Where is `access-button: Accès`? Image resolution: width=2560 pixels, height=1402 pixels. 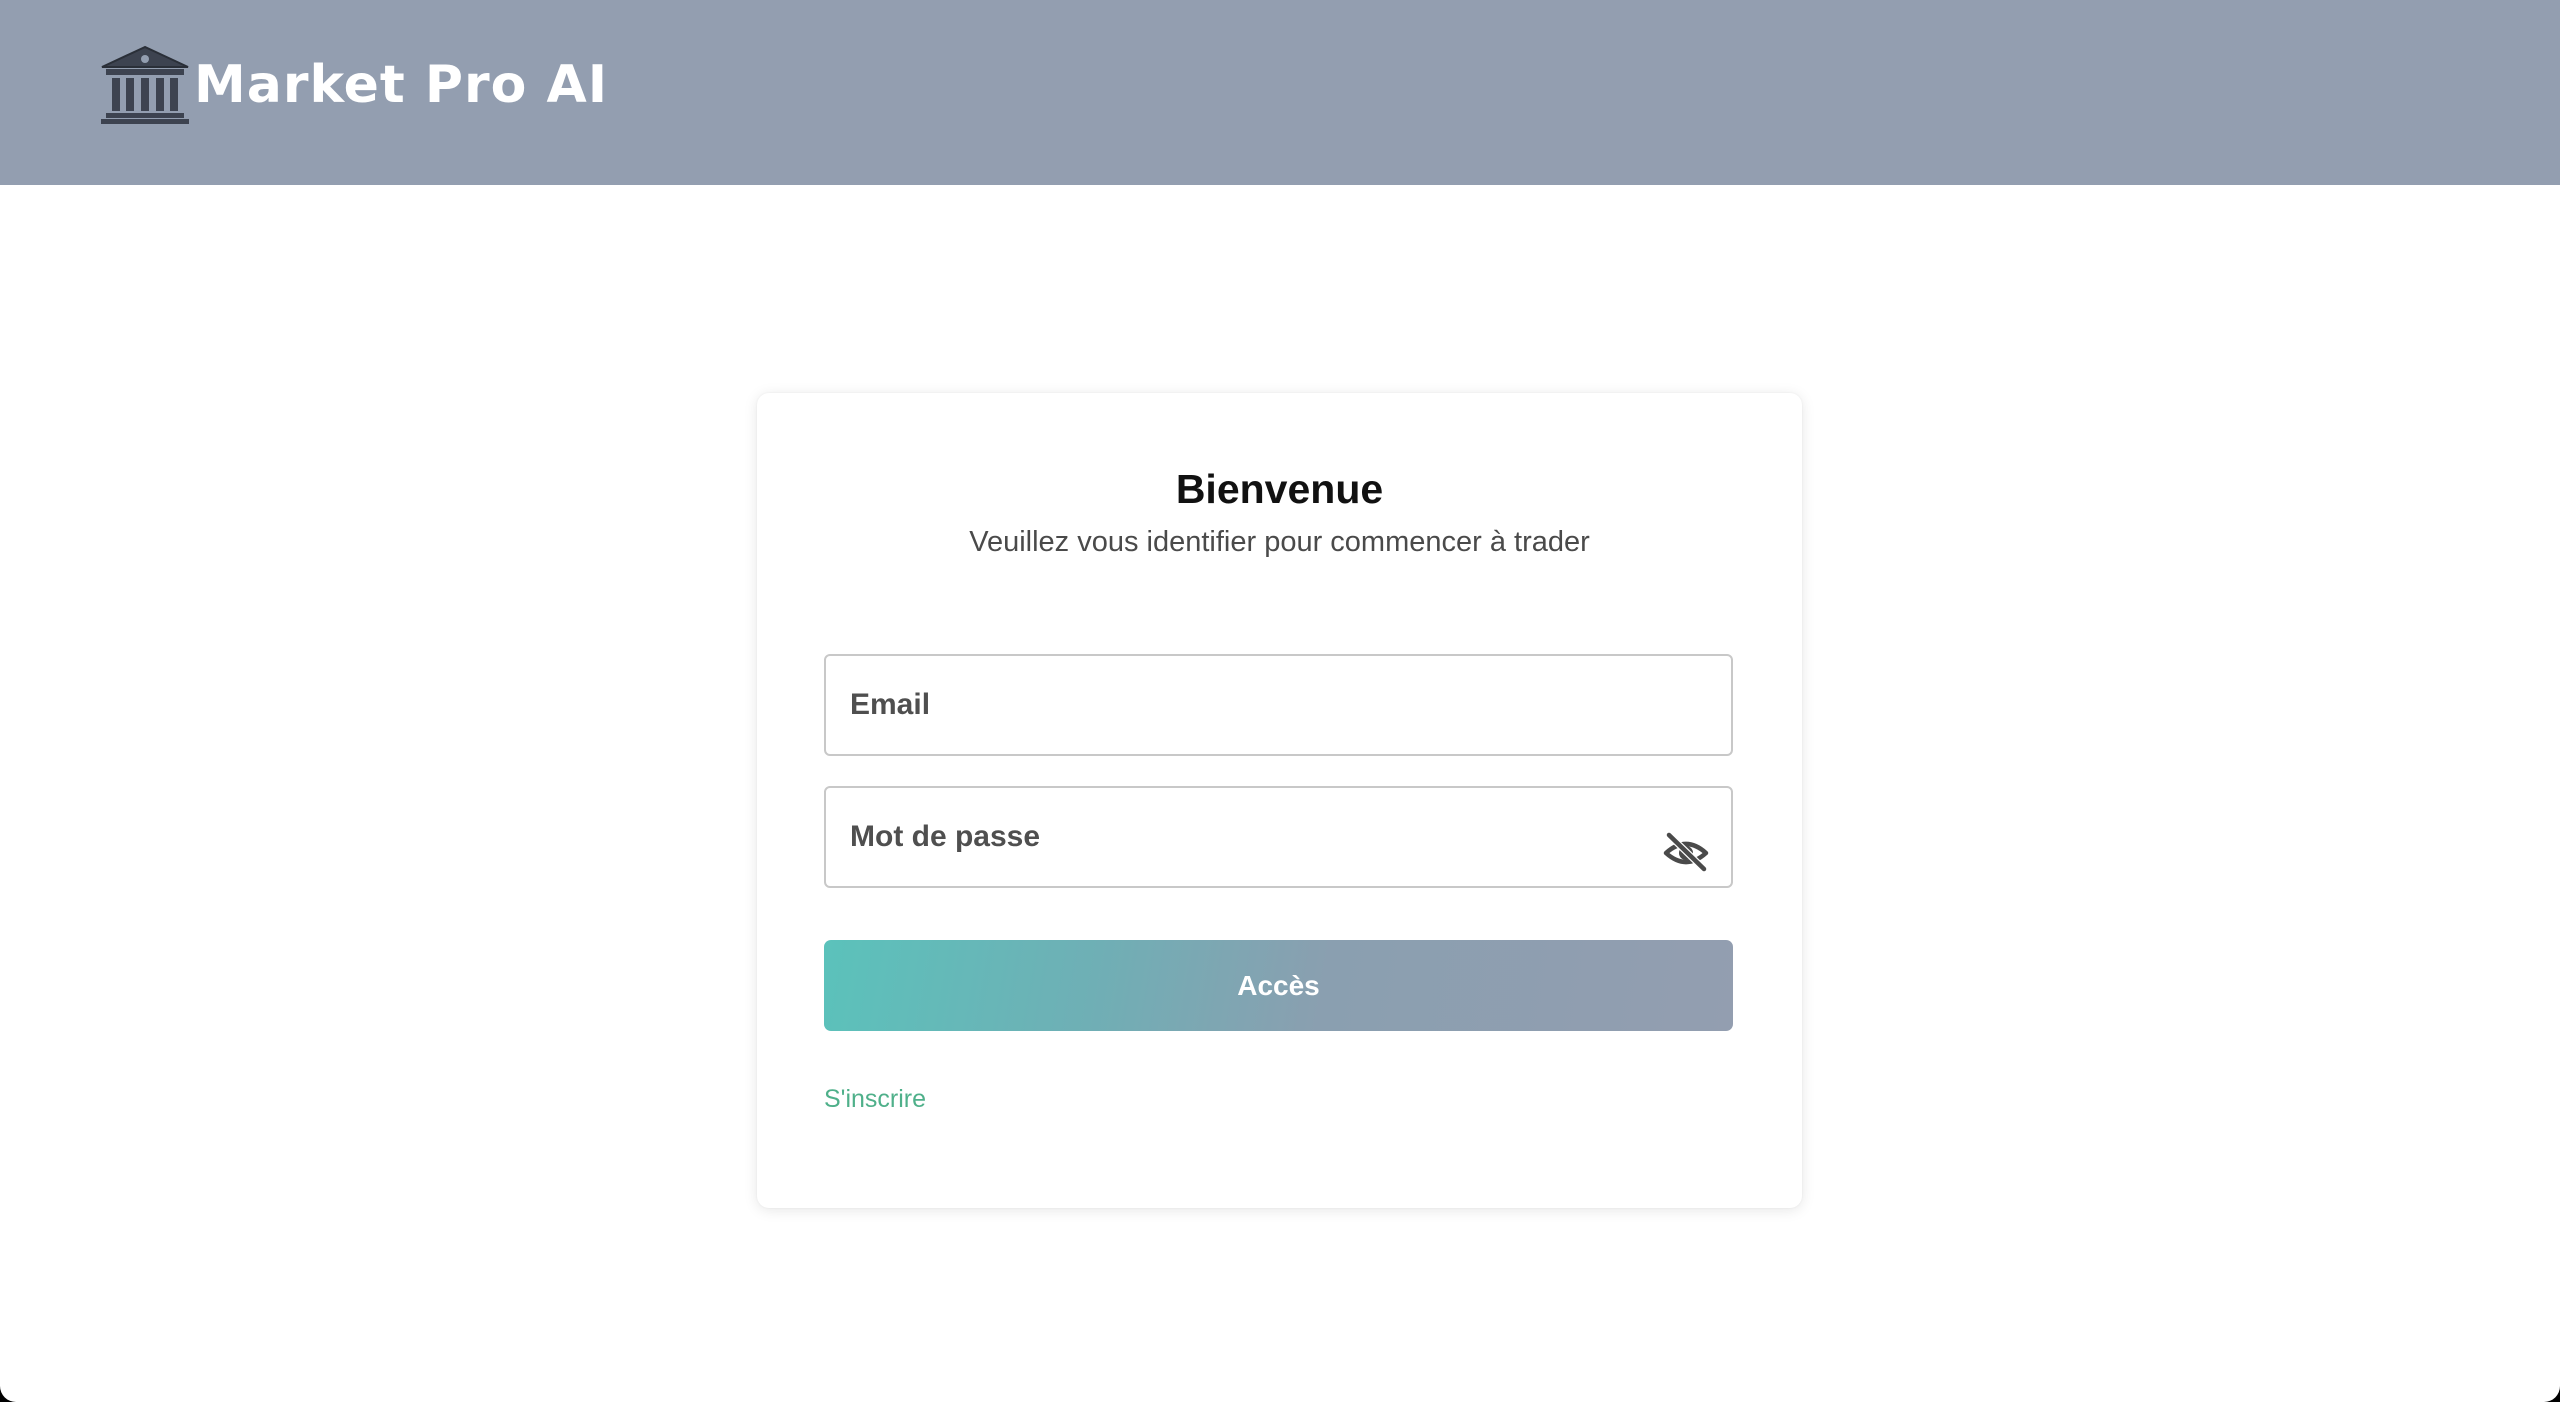
access-button: Accès is located at coordinates (1278, 985).